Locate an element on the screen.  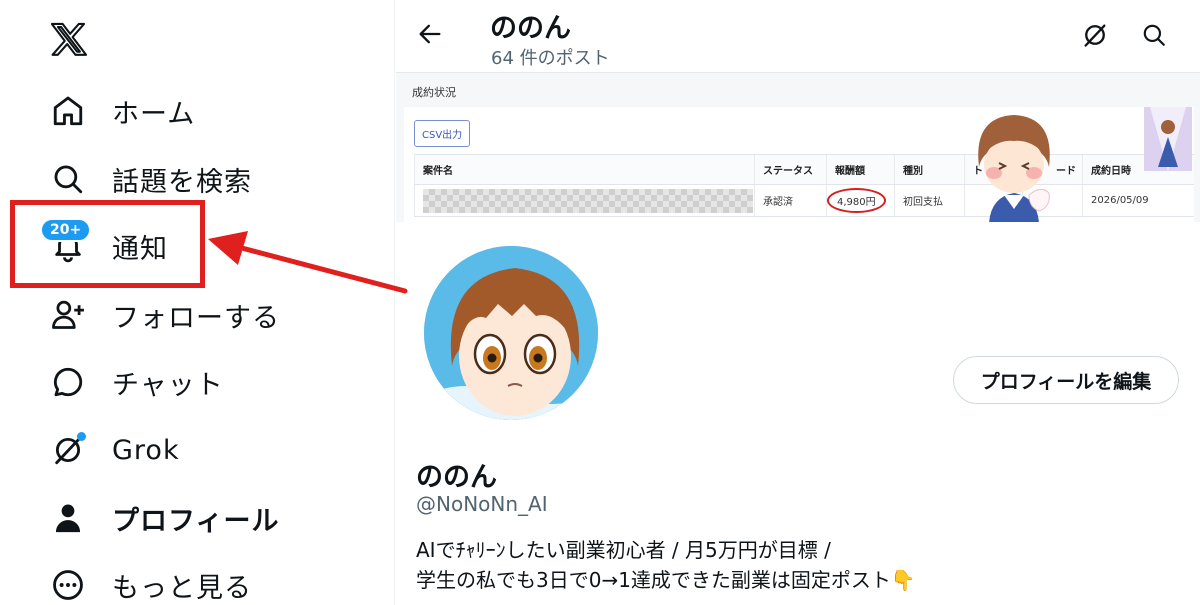
search-button is located at coordinates (1154, 35).